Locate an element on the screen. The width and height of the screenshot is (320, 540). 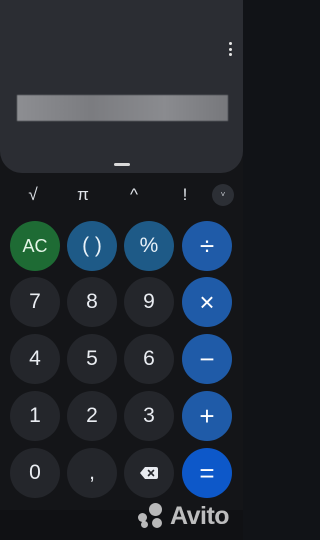
digit-5-button: 5 is located at coordinates (92, 359).